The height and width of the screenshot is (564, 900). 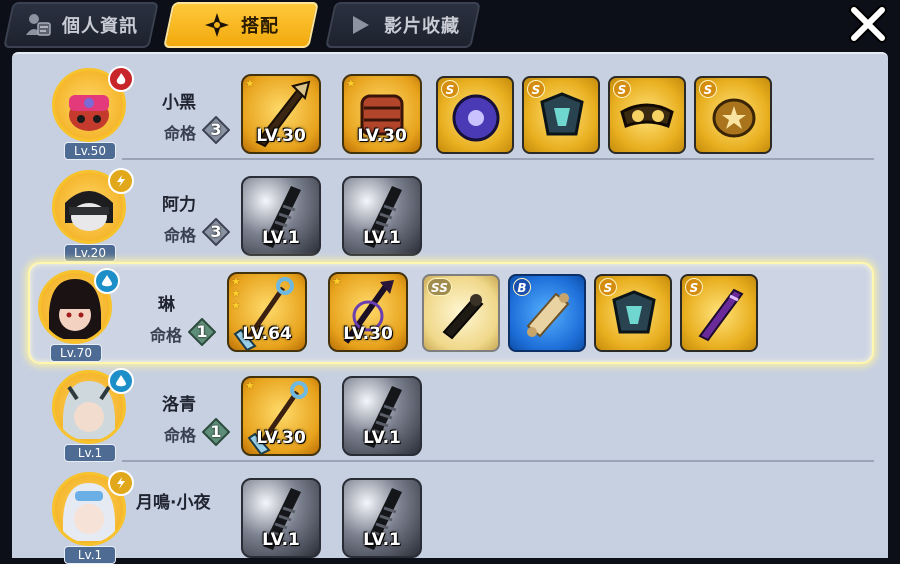 What do you see at coordinates (121, 79) in the screenshot?
I see `fire-element-icon` at bounding box center [121, 79].